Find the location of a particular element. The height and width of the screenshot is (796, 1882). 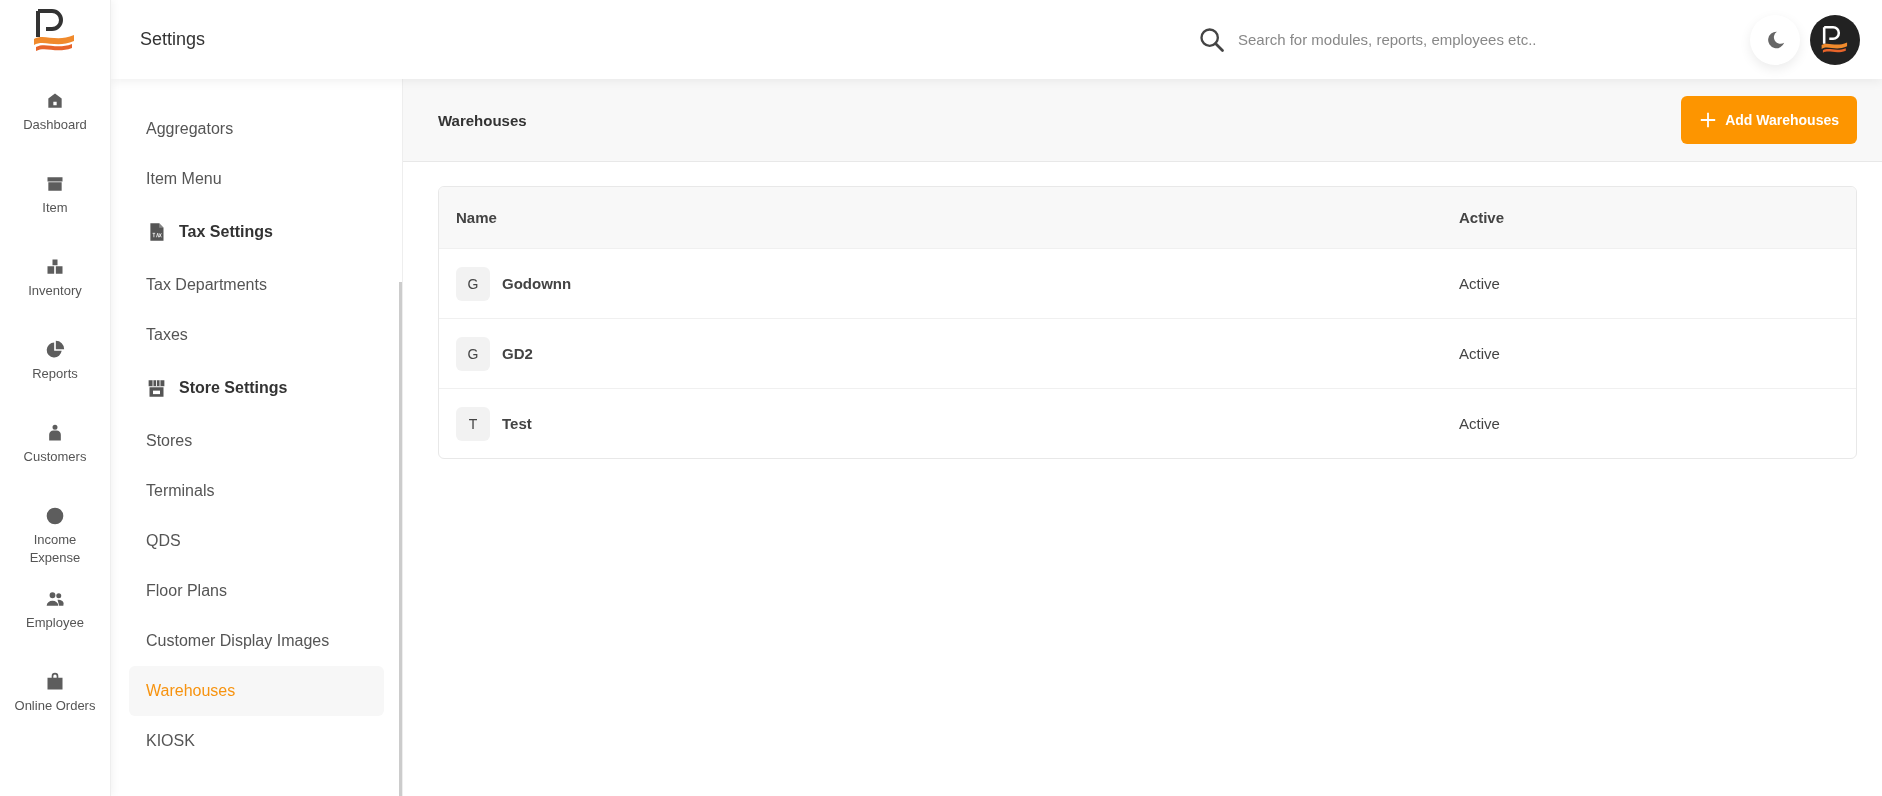

nav-item: Dashboard is located at coordinates (55, 132).